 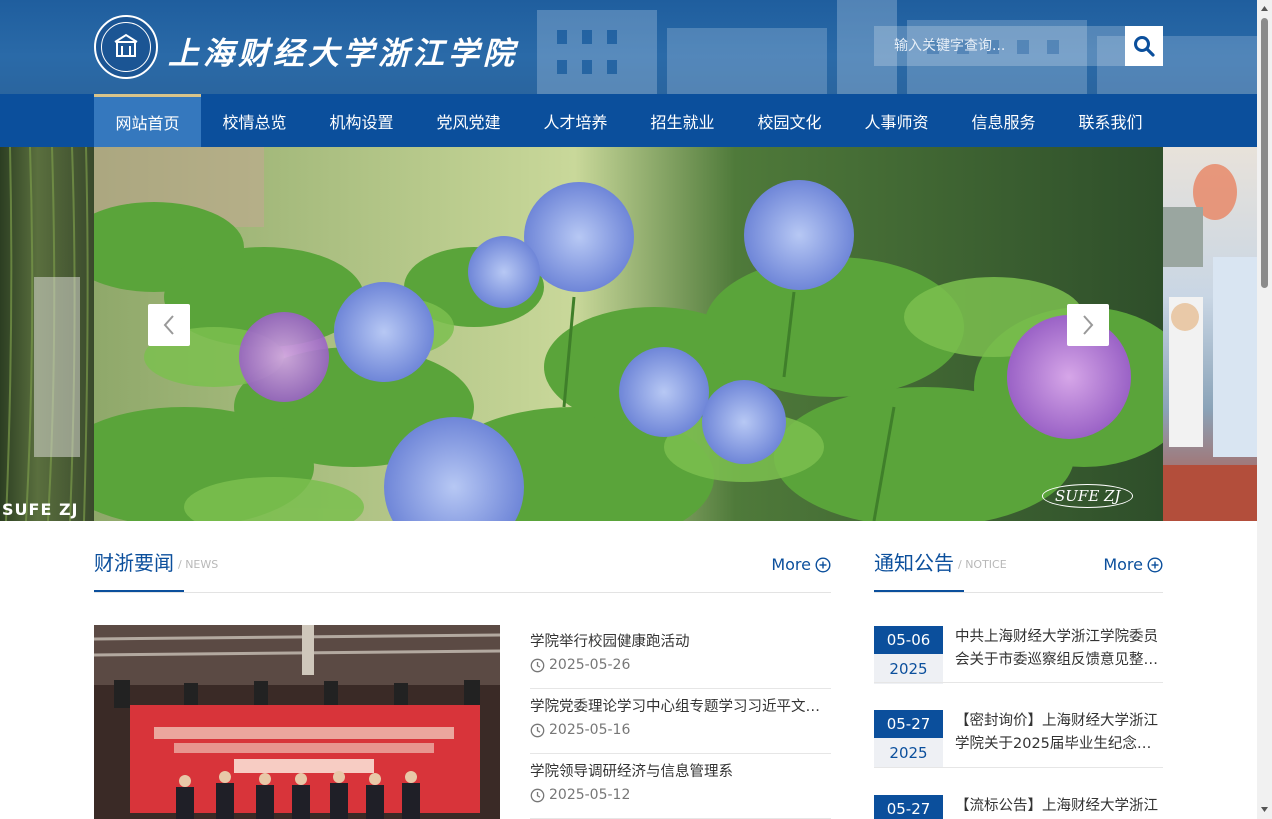 What do you see at coordinates (680, 705) in the screenshot?
I see `news-item-title: 学院党委理论学习中心组专题学习习近平文化思想` at bounding box center [680, 705].